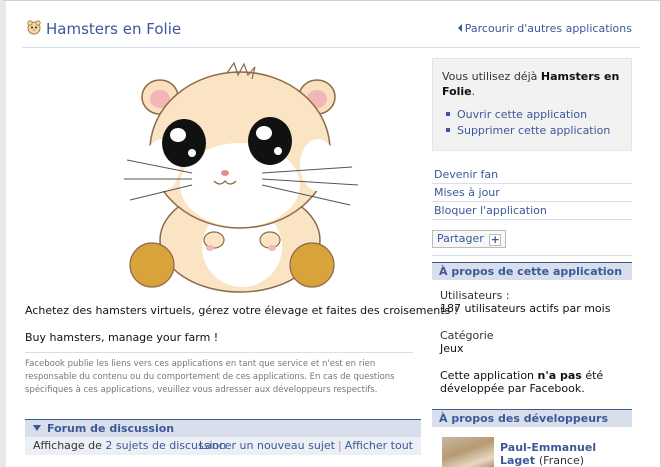 The width and height of the screenshot is (661, 467). I want to click on browse-apps-link: Parcourir d'autres applications, so click(544, 28).